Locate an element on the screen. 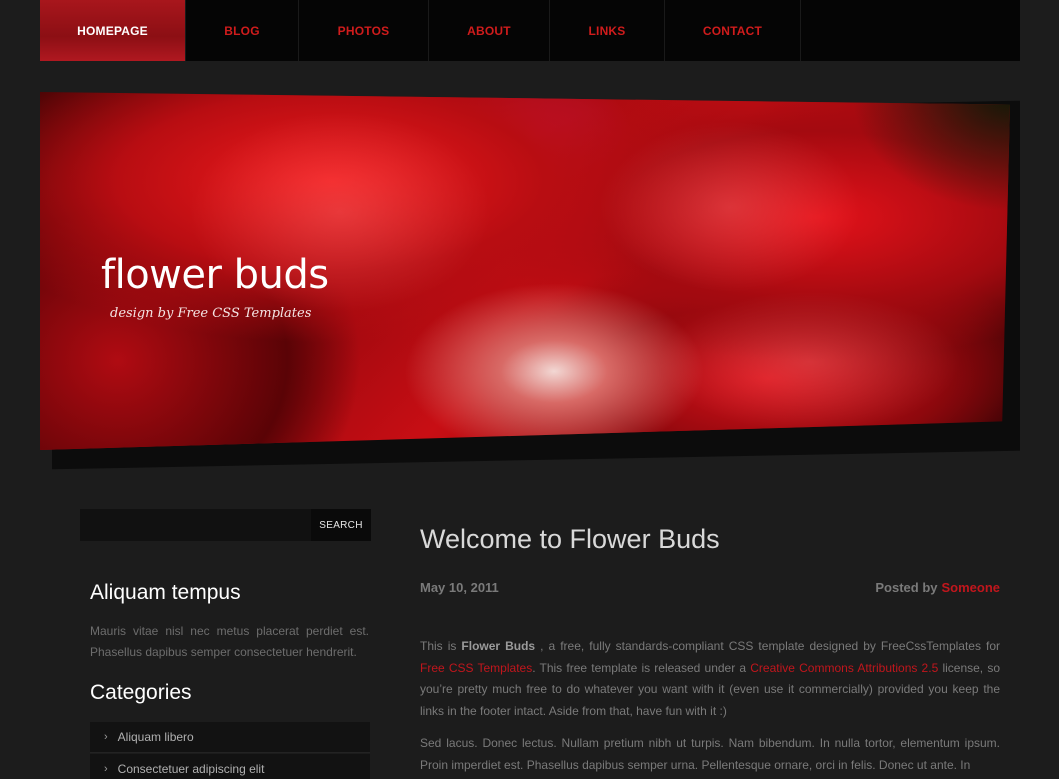 The width and height of the screenshot is (1059, 779). post-date: May 10, 2011 is located at coordinates (459, 587).